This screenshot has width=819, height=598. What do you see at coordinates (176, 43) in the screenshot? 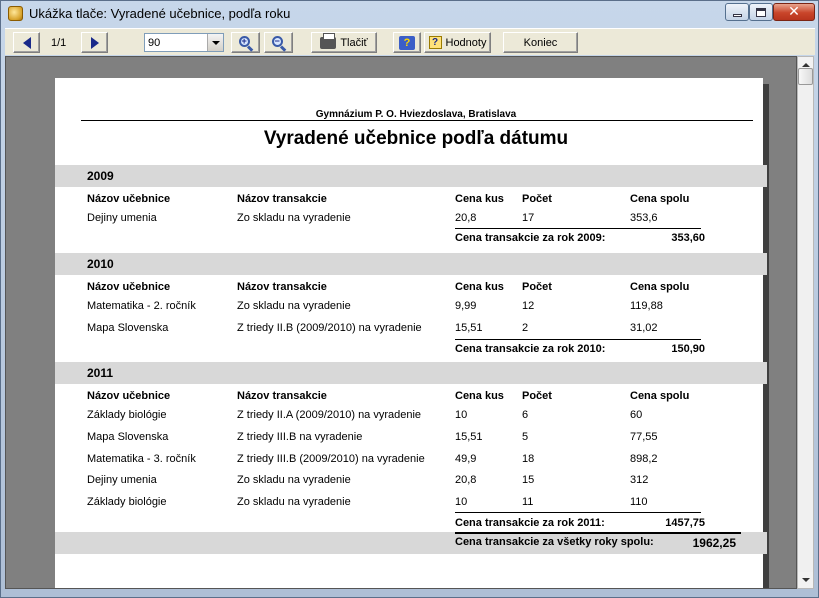
I see `zoom-value: 90` at bounding box center [176, 43].